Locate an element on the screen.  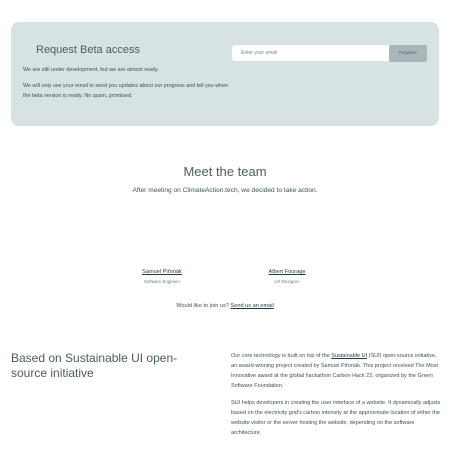
join-us-line: Would like to join us? Send us an email is located at coordinates (225, 306).